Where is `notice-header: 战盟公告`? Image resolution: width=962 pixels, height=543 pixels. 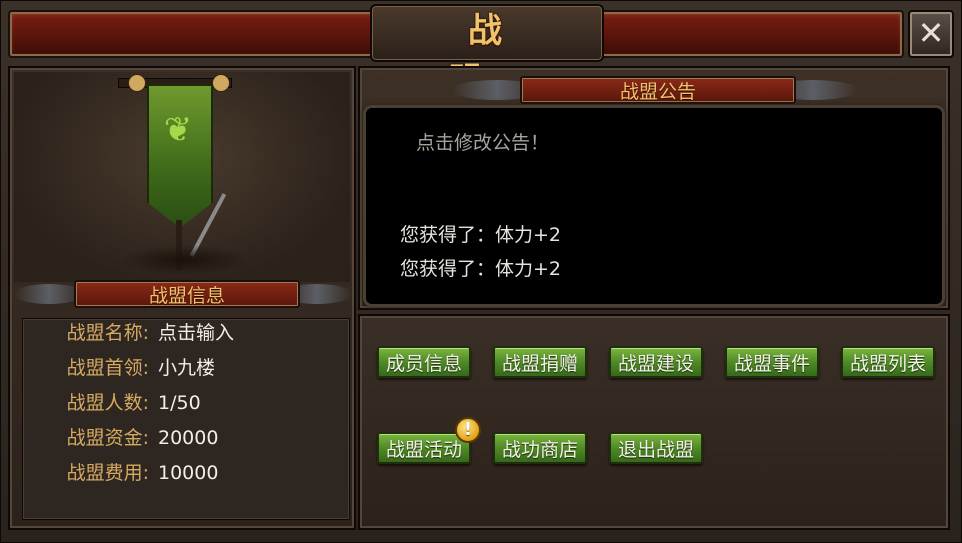
notice-header: 战盟公告 is located at coordinates (658, 90).